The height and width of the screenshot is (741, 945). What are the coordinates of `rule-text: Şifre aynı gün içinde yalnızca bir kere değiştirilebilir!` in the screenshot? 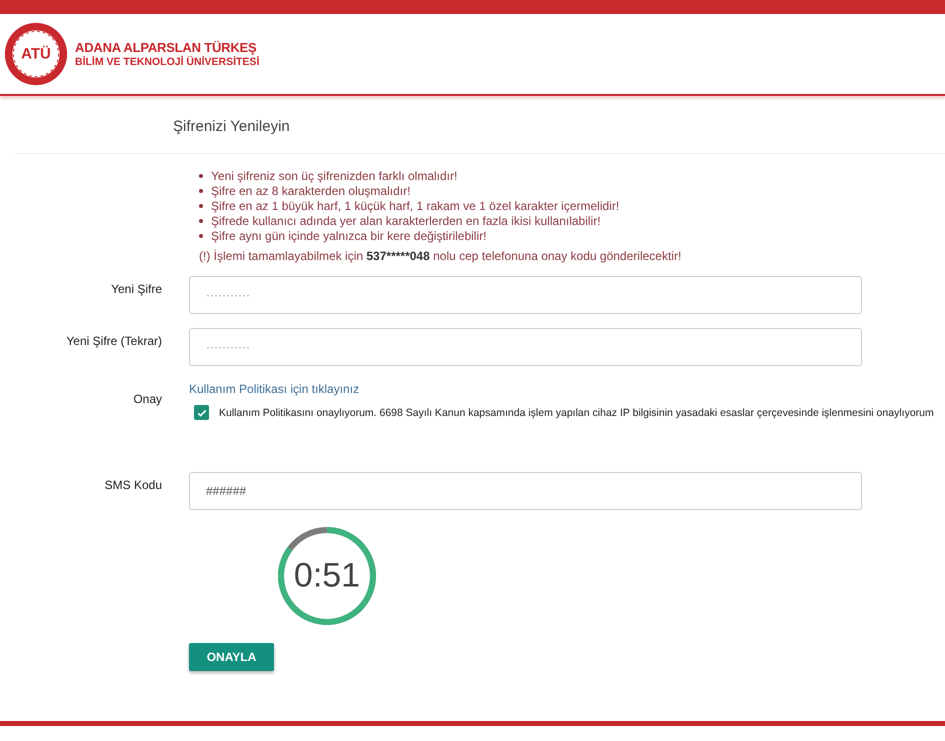 It's located at (348, 235).